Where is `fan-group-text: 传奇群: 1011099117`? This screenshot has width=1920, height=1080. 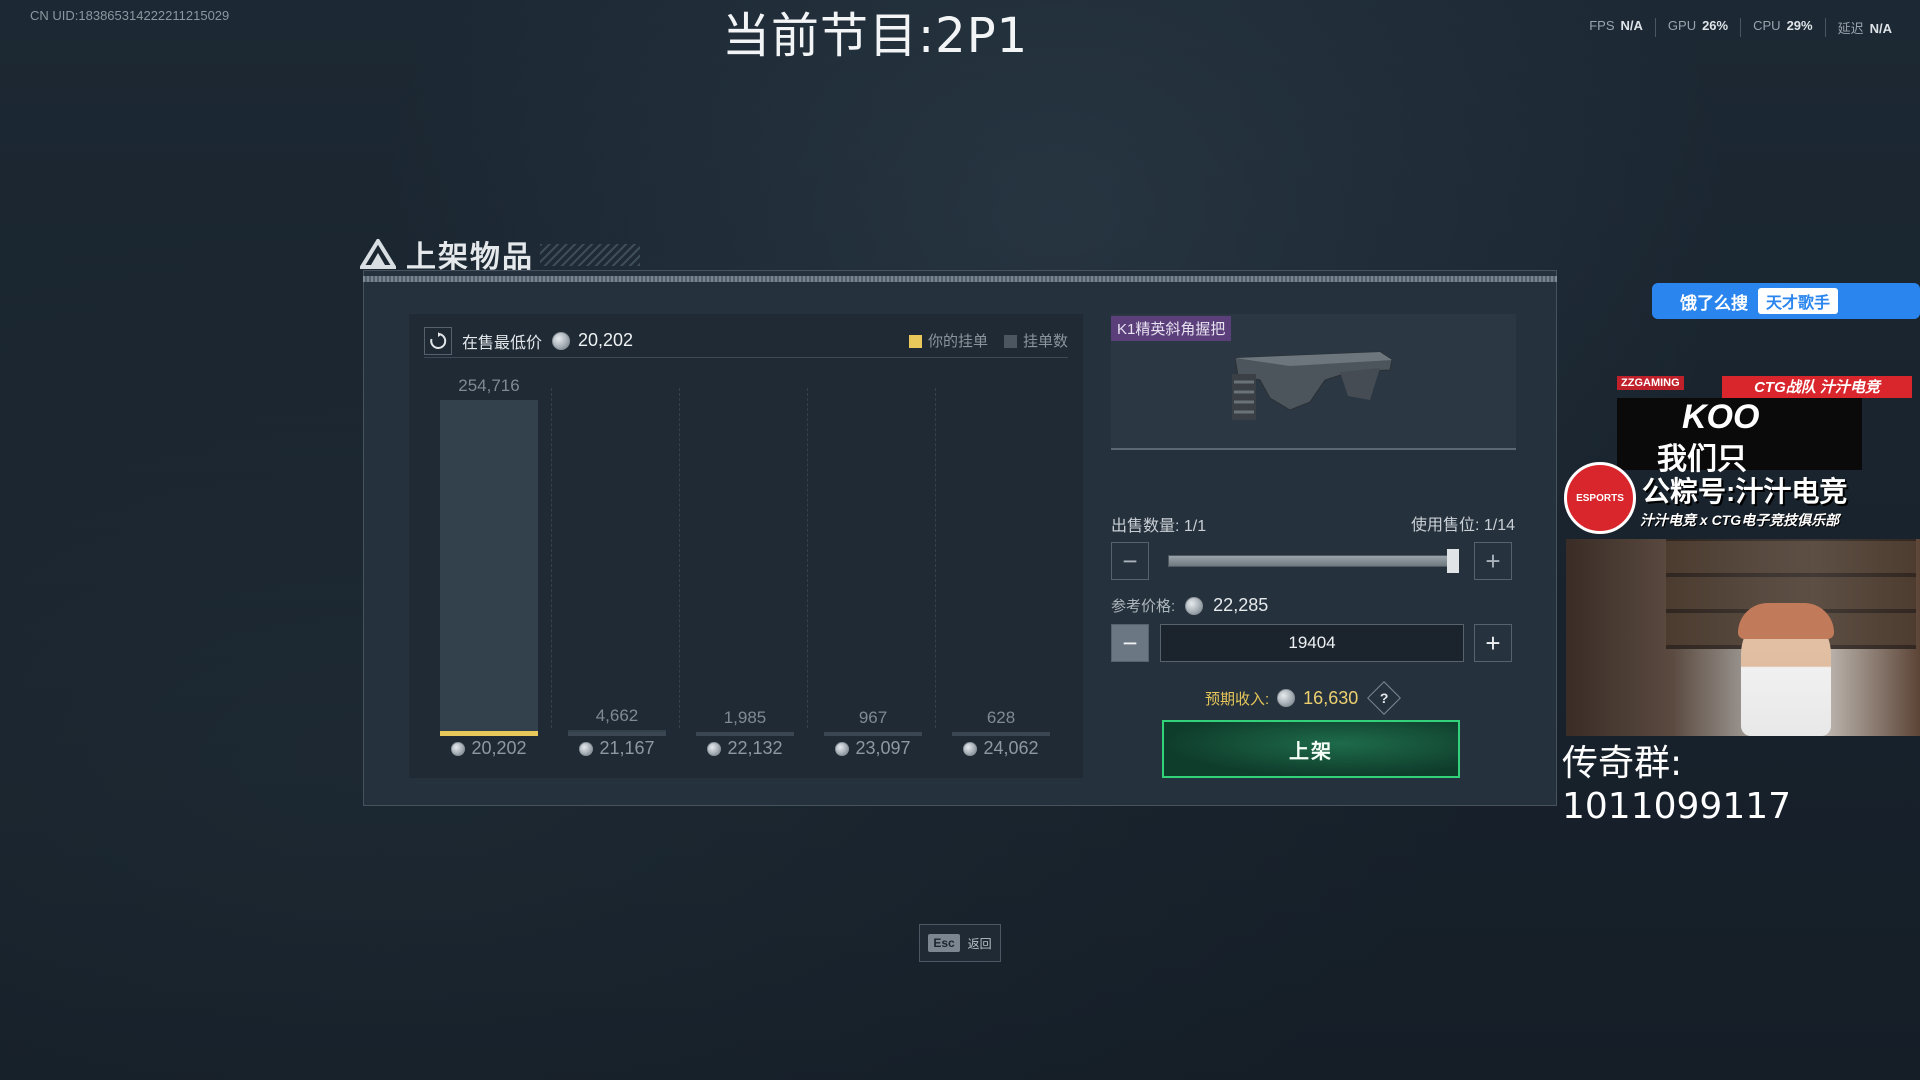 fan-group-text: 传奇群: 1011099117 is located at coordinates (1677, 785).